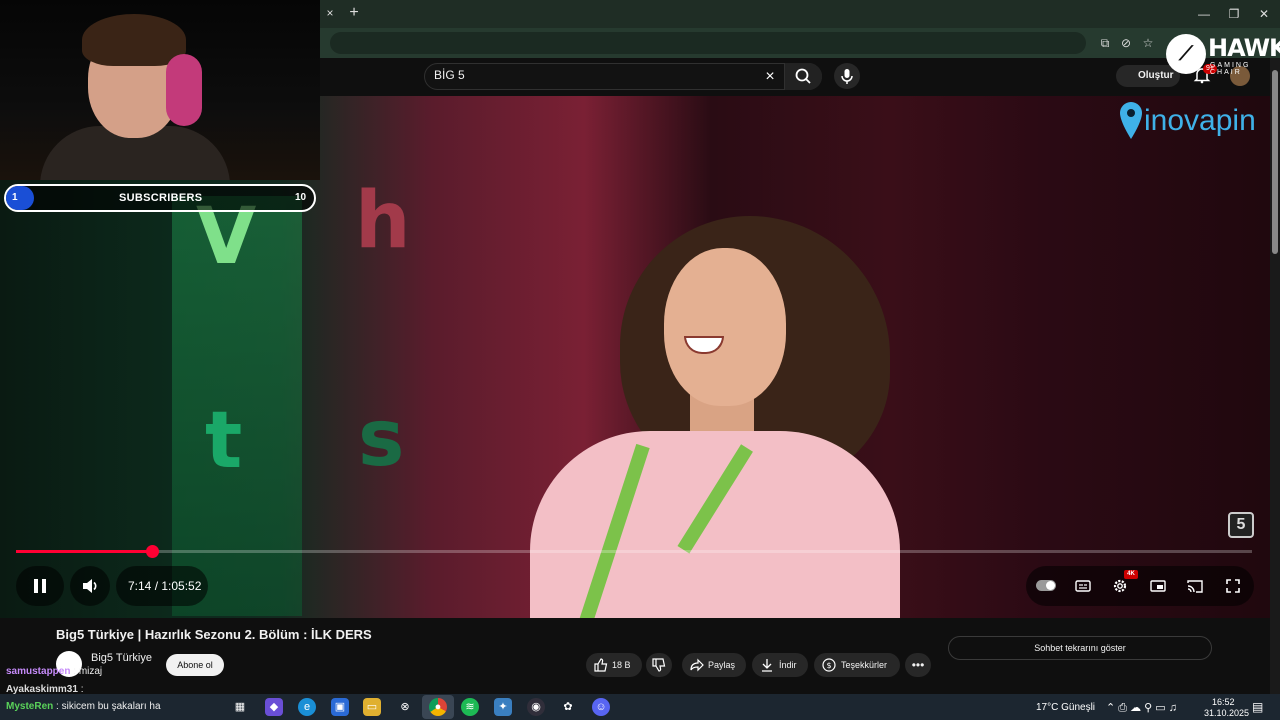  What do you see at coordinates (15, 197) in the screenshot?
I see `subscriber-goal-current: 1` at bounding box center [15, 197].